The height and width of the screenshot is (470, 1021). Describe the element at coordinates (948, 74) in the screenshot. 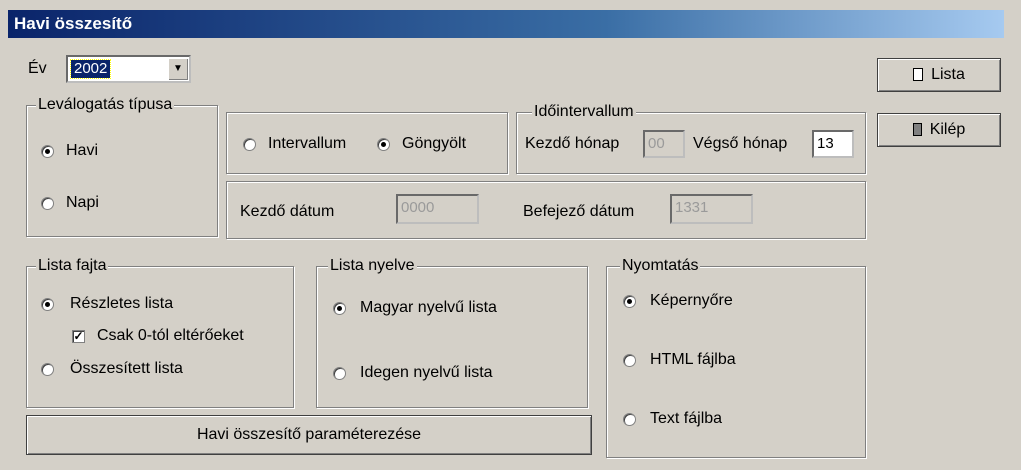

I see `lista-button-label: Lista` at that location.